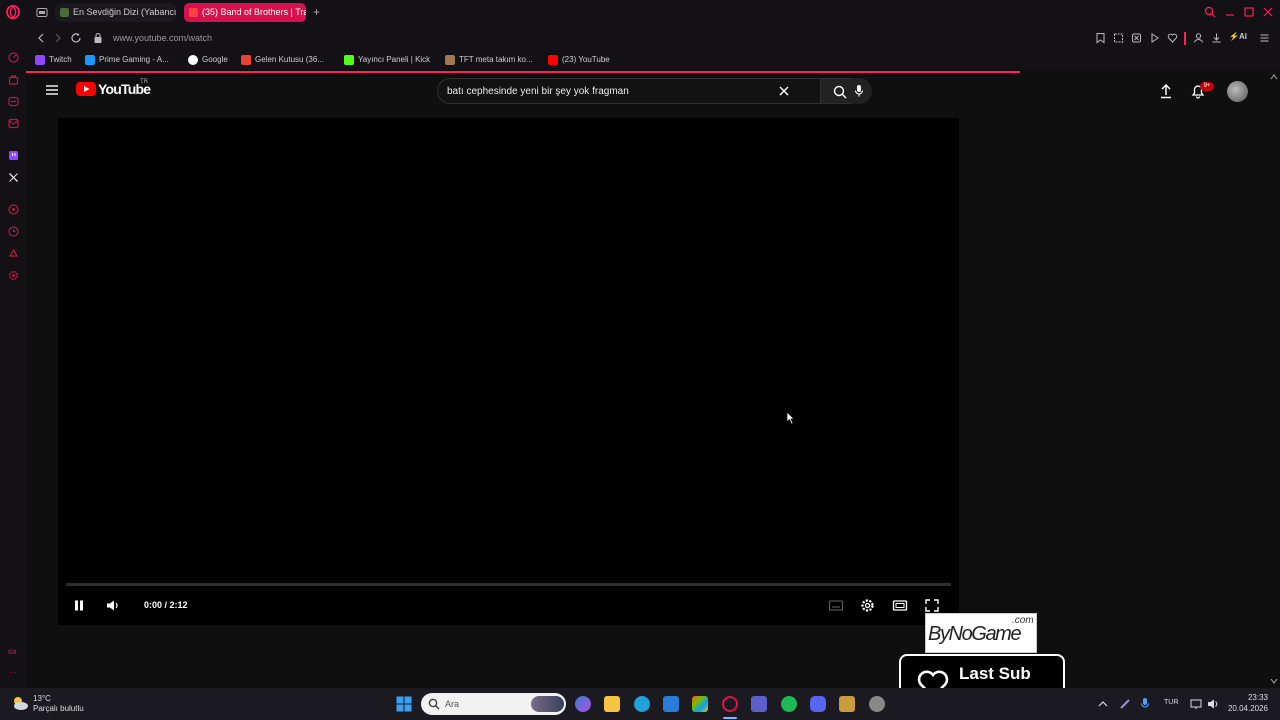  What do you see at coordinates (1198, 38) in the screenshot?
I see `account-icon` at bounding box center [1198, 38].